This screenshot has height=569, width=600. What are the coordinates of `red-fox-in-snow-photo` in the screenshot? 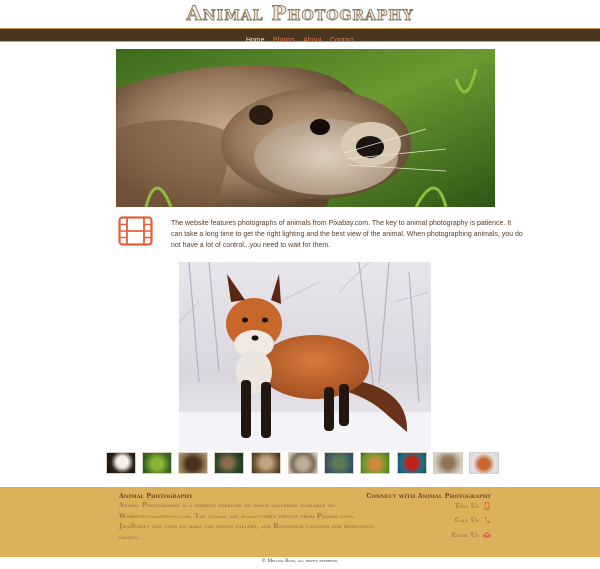 It's located at (305, 356).